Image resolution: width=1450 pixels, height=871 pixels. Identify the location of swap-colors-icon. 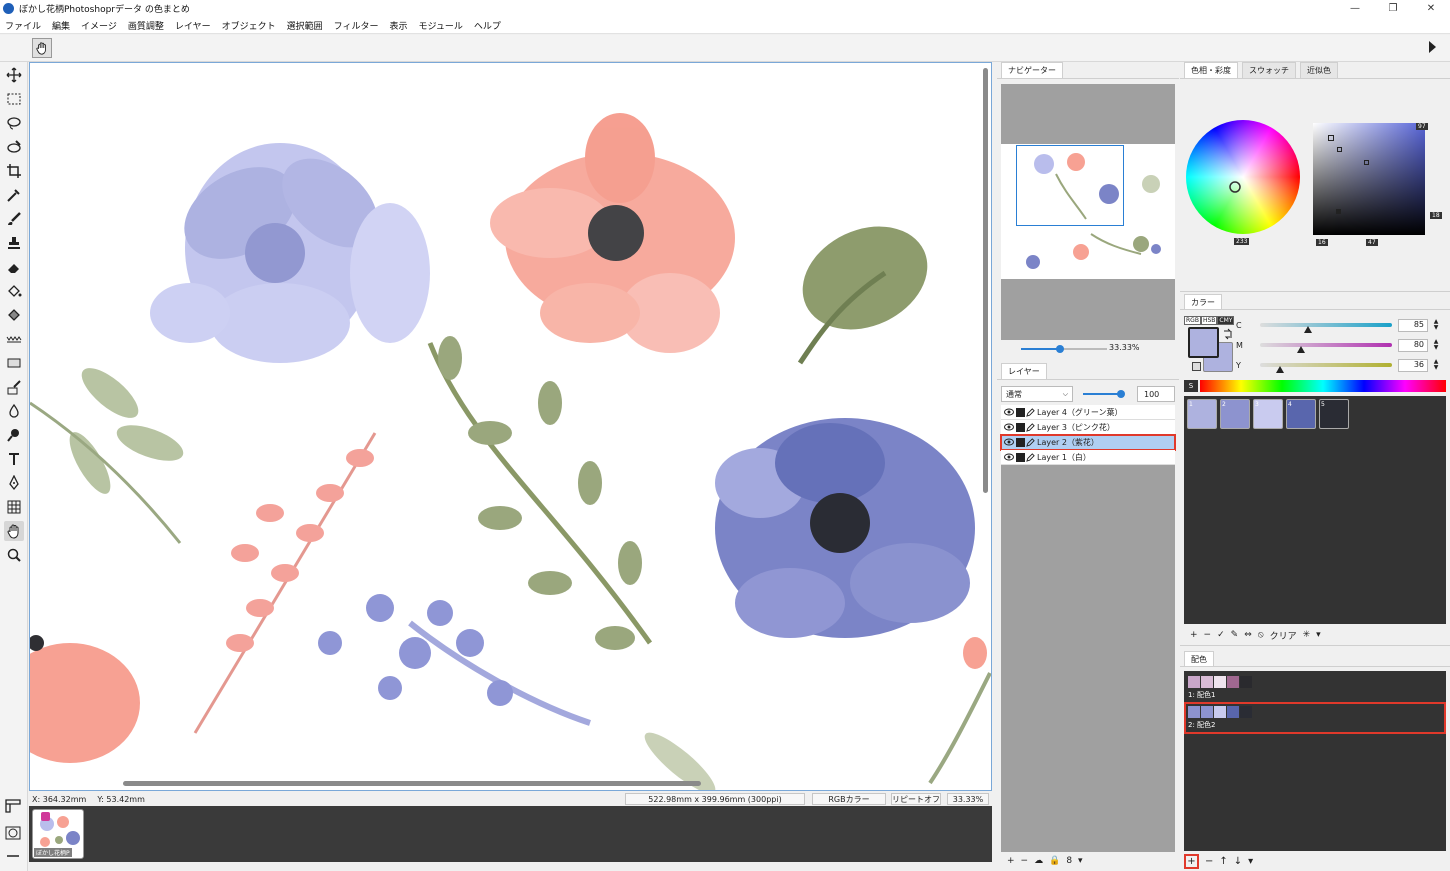
(1228, 334).